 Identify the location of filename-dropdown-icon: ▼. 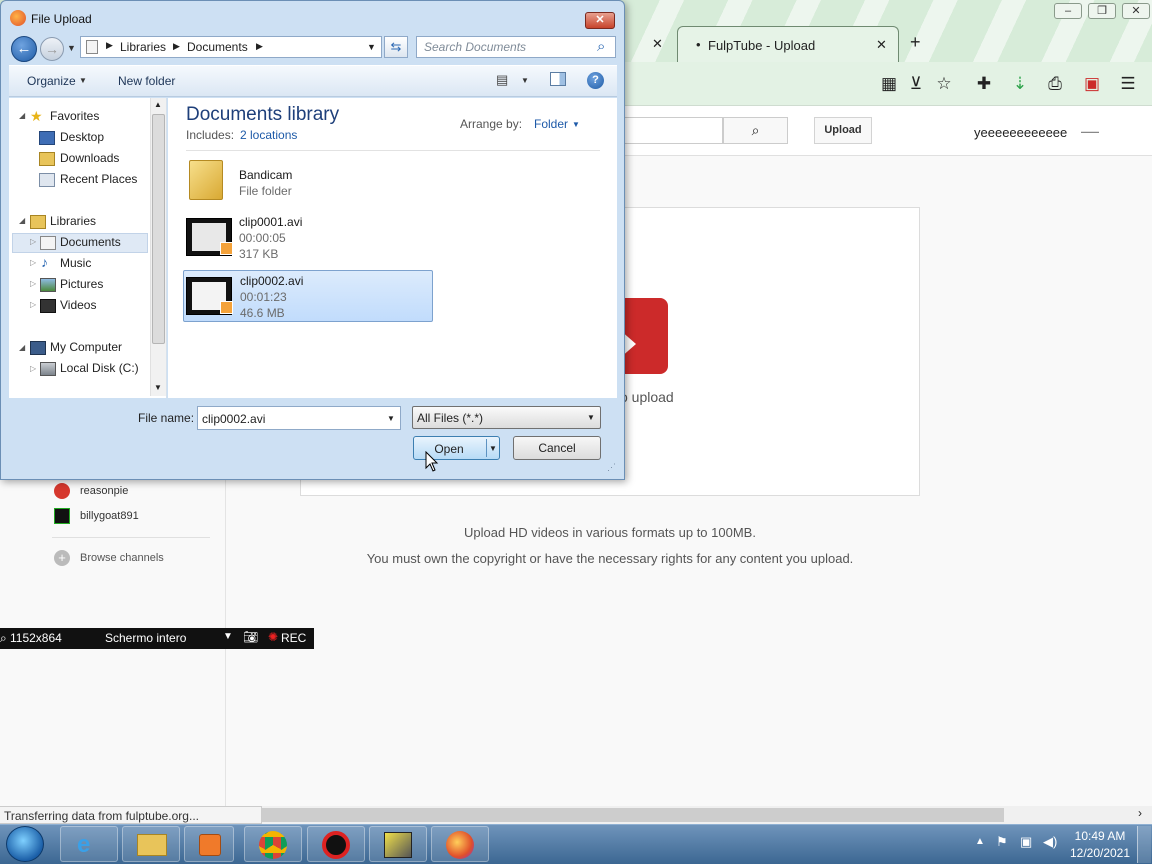
(391, 418).